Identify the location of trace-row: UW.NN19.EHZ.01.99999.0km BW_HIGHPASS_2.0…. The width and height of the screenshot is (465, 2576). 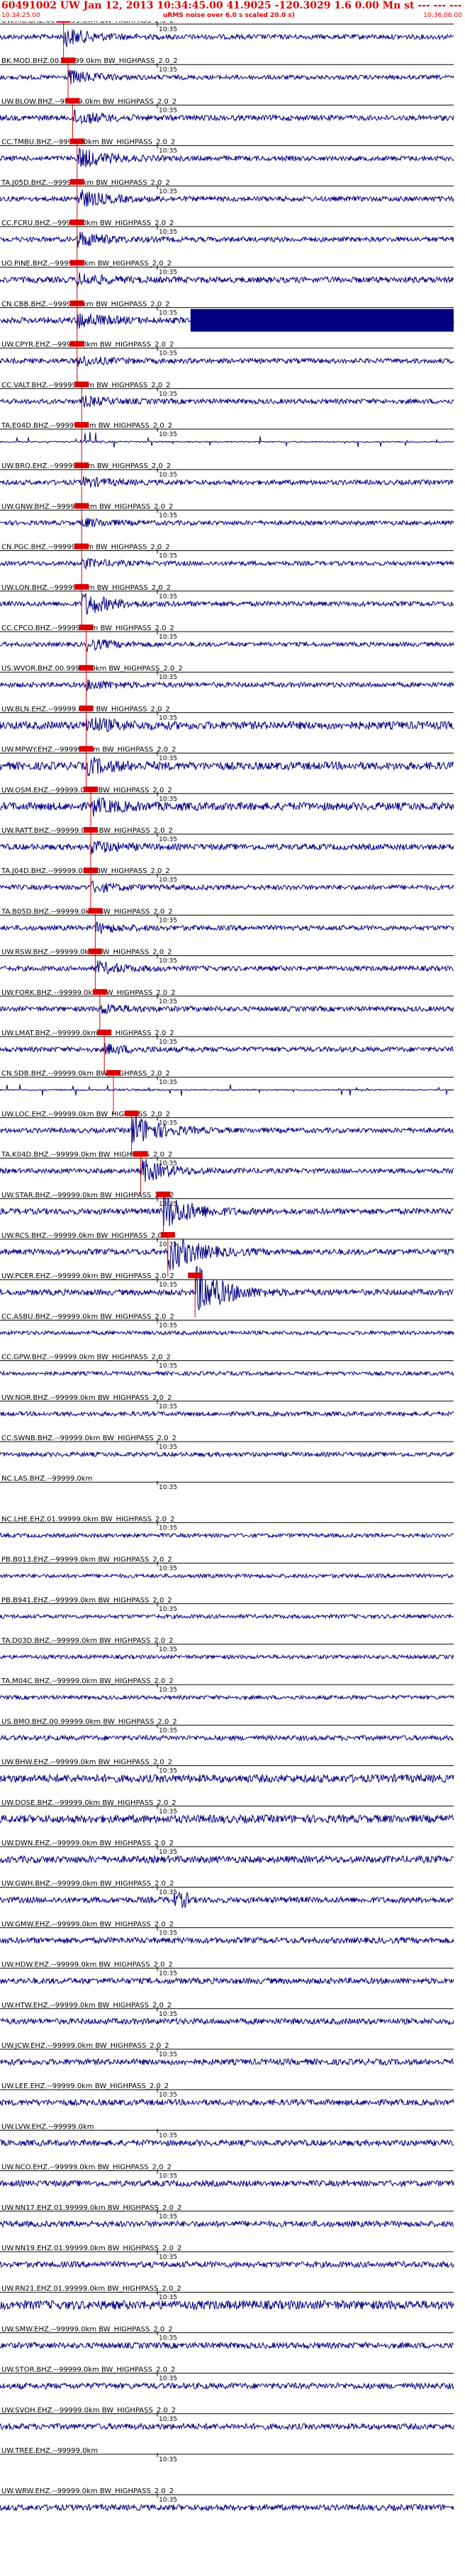
(227, 2257).